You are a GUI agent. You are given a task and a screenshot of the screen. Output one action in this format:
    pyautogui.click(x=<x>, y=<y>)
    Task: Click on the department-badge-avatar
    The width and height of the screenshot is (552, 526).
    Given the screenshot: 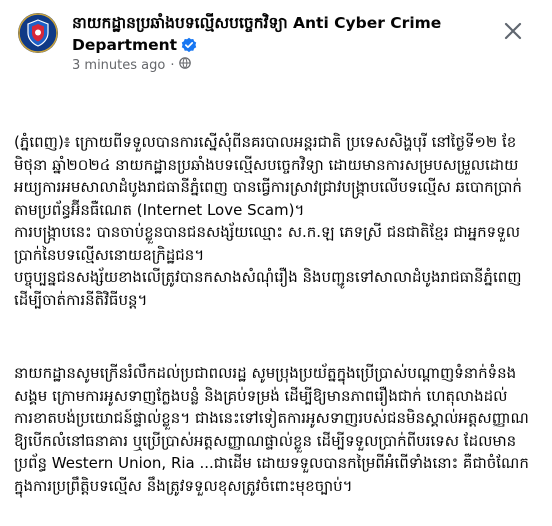 What is the action you would take?
    pyautogui.click(x=38, y=33)
    